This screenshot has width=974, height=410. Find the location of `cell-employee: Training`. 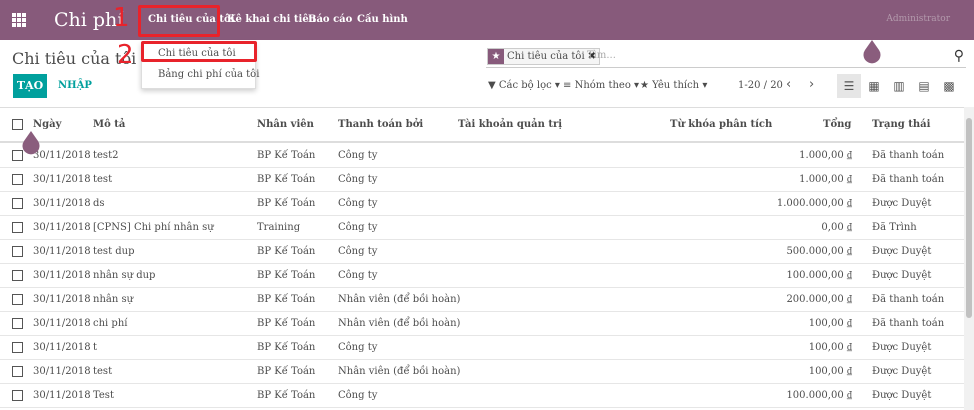

cell-employee: Training is located at coordinates (279, 227).